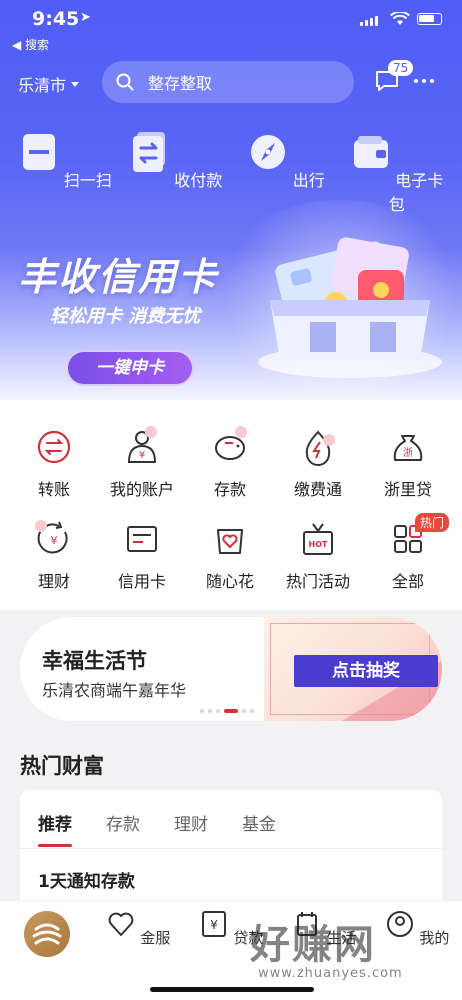 Image resolution: width=462 pixels, height=1000 pixels. I want to click on promo-banner: 幸福生活节 乐清农商端午嘉年华 点击抽奖, so click(231, 669).